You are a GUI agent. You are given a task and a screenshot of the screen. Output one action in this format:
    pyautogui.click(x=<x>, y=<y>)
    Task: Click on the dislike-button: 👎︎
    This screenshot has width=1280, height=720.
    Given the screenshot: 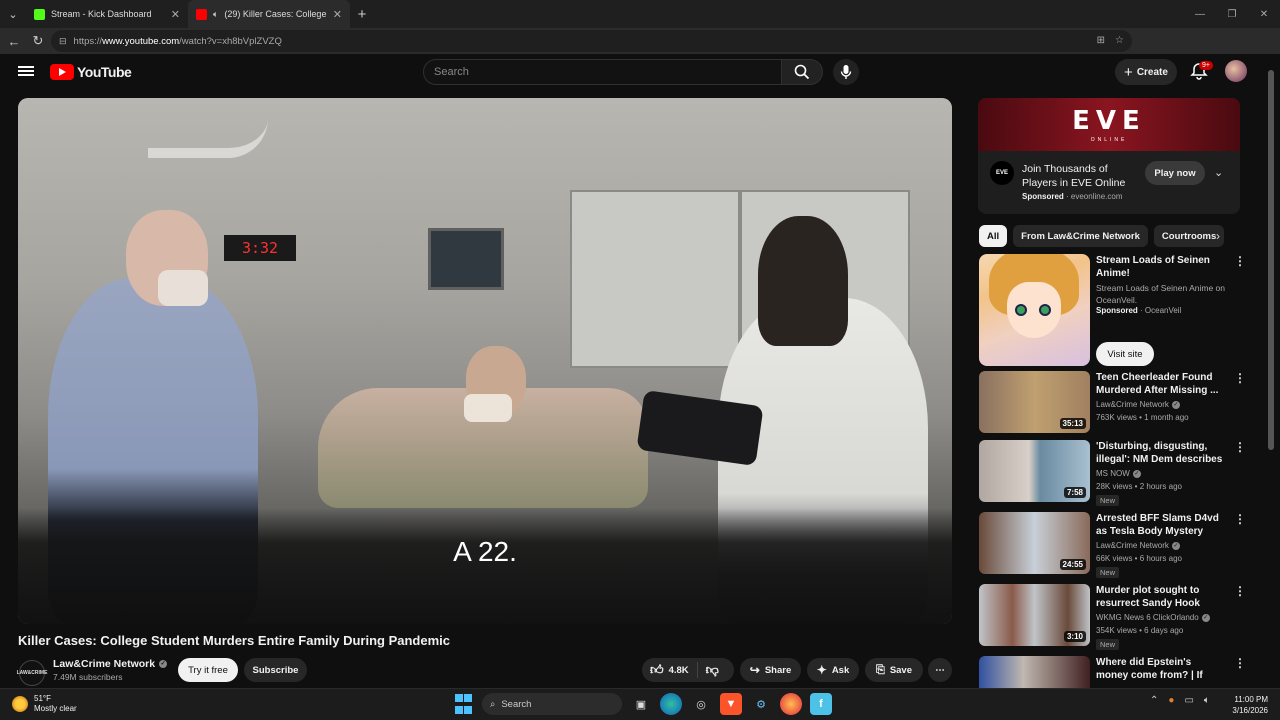 What is the action you would take?
    pyautogui.click(x=708, y=670)
    